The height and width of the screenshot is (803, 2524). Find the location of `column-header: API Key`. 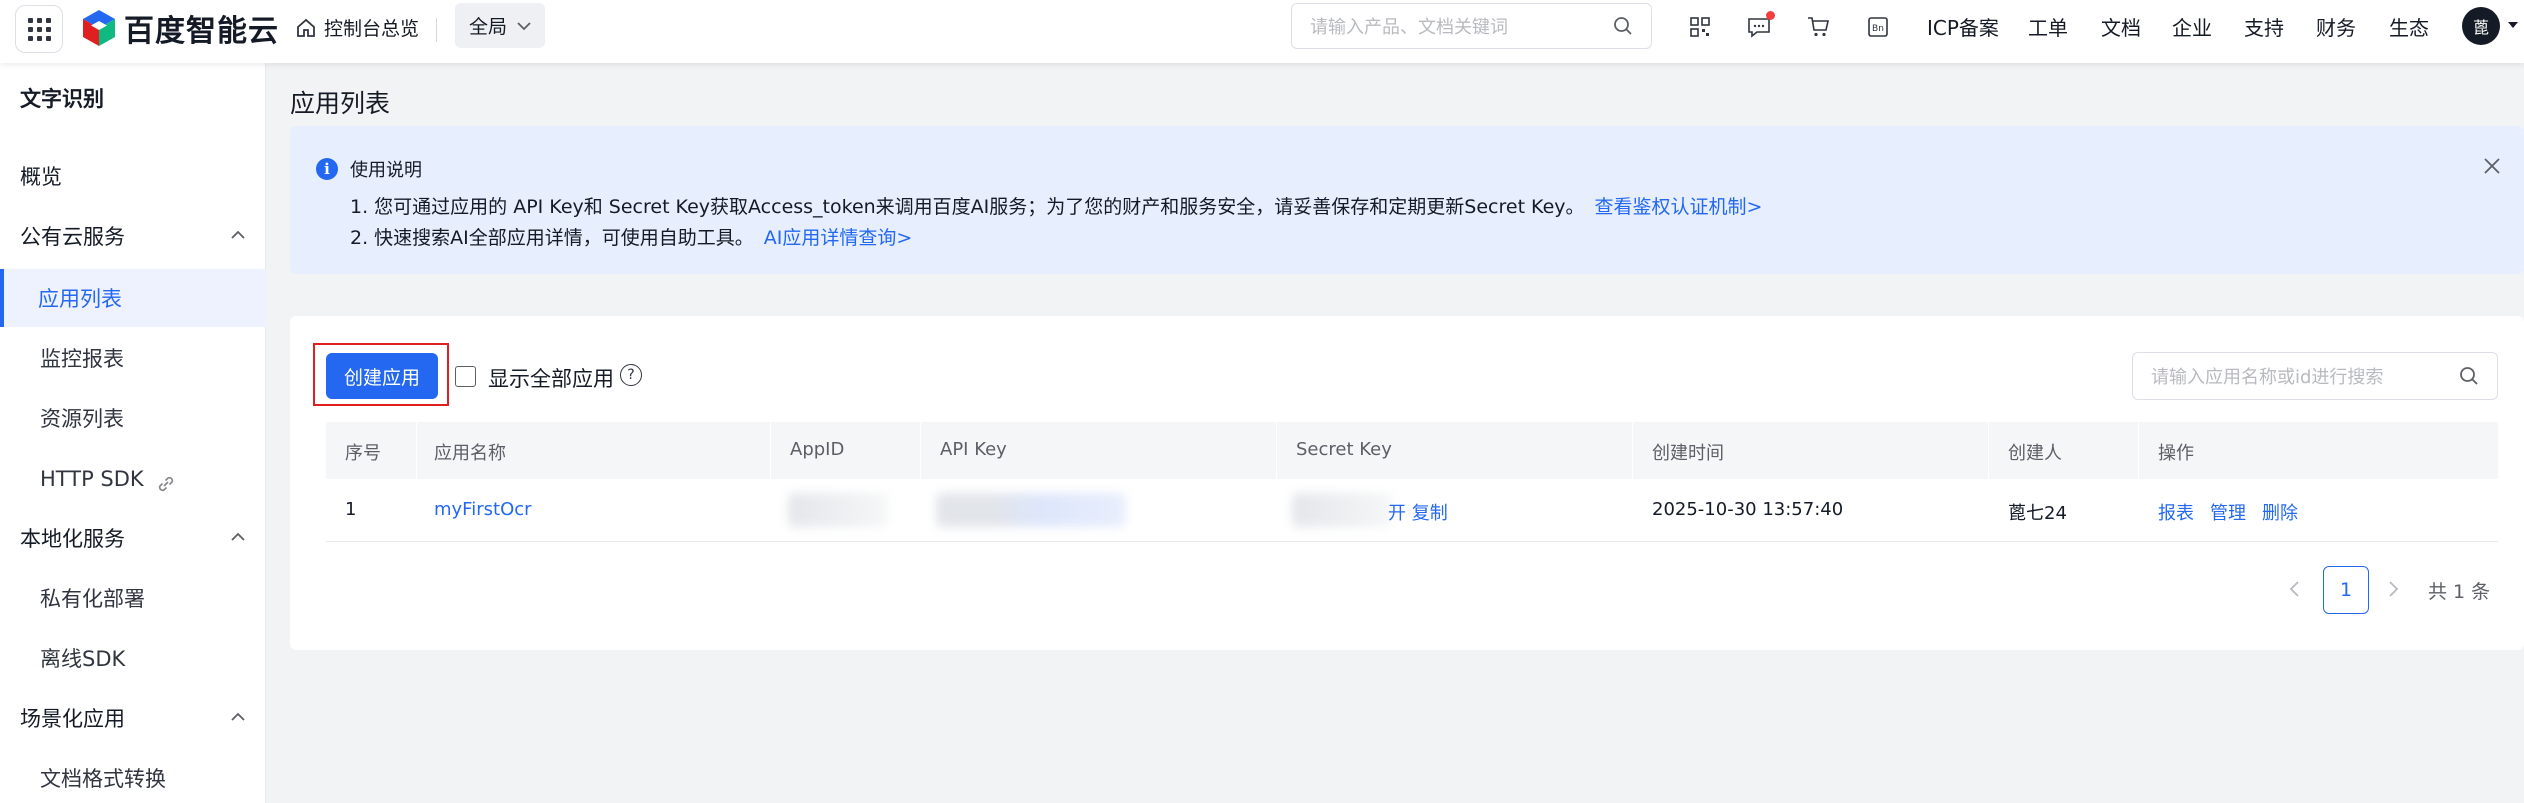

column-header: API Key is located at coordinates (973, 449).